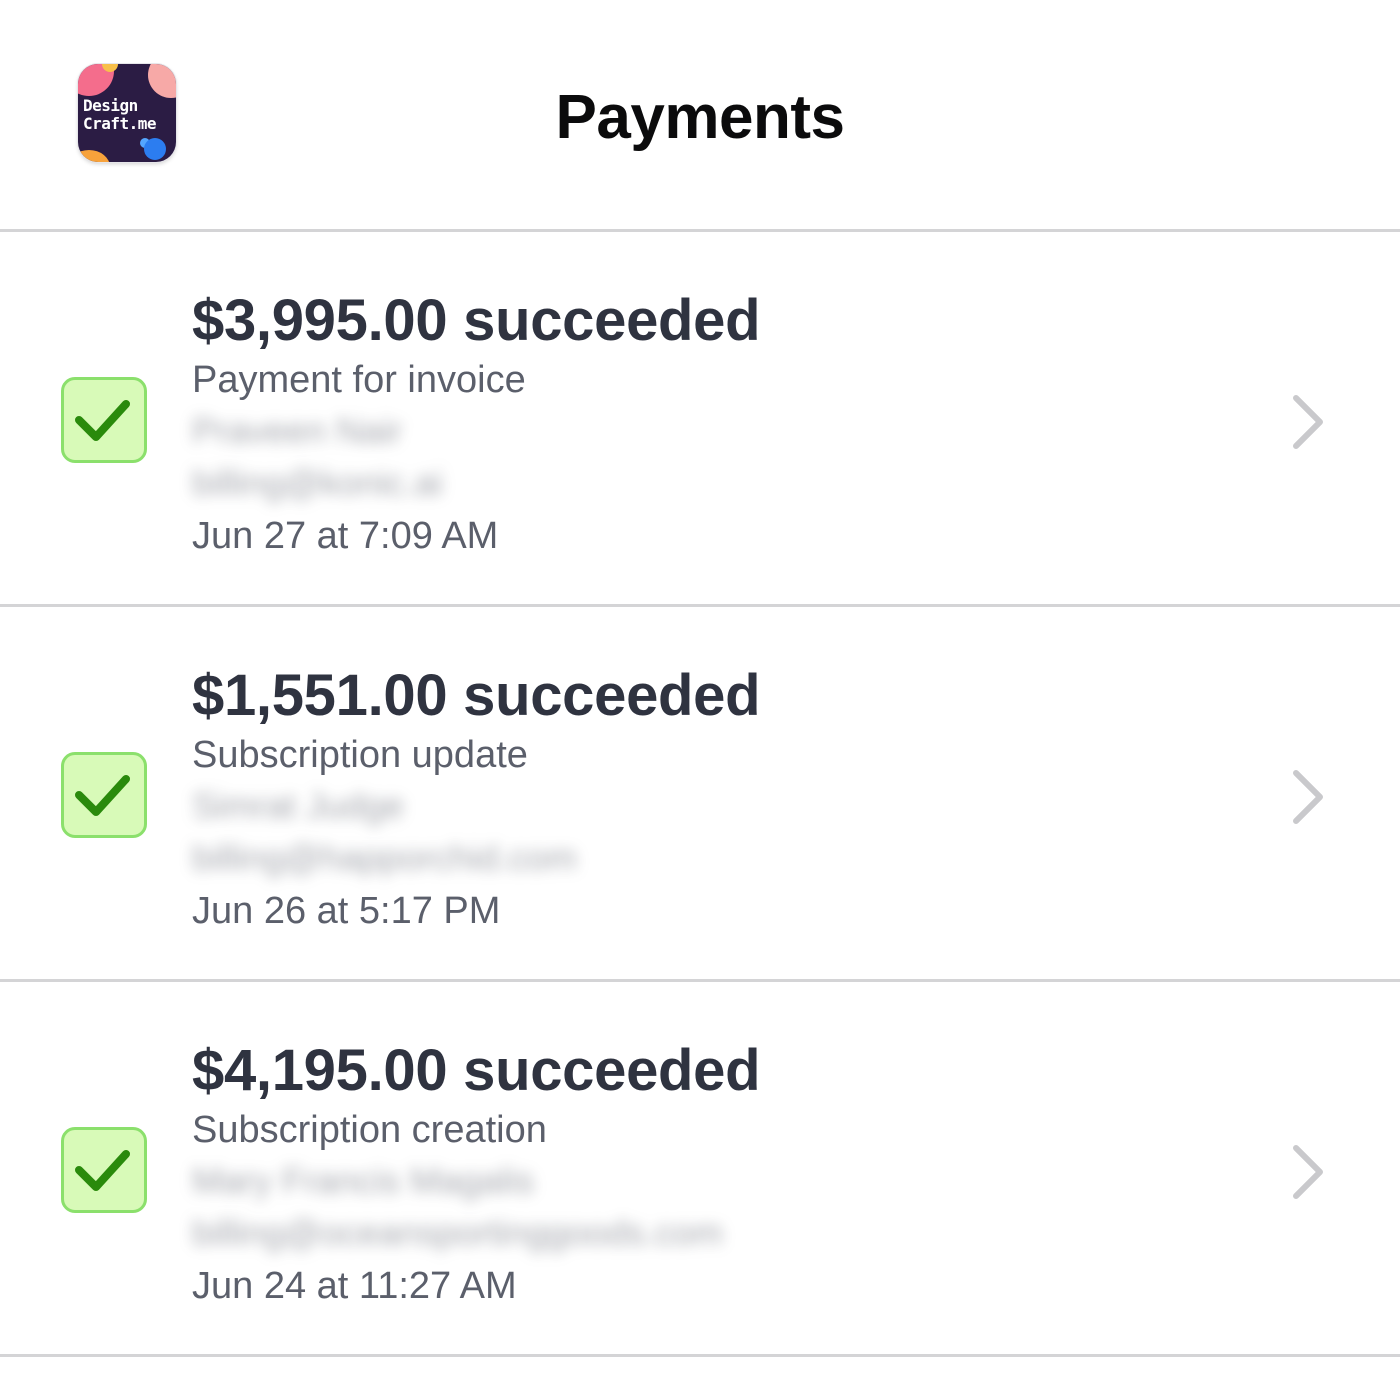  I want to click on payment-date: Jun 24 at 11:27 AM, so click(354, 1286).